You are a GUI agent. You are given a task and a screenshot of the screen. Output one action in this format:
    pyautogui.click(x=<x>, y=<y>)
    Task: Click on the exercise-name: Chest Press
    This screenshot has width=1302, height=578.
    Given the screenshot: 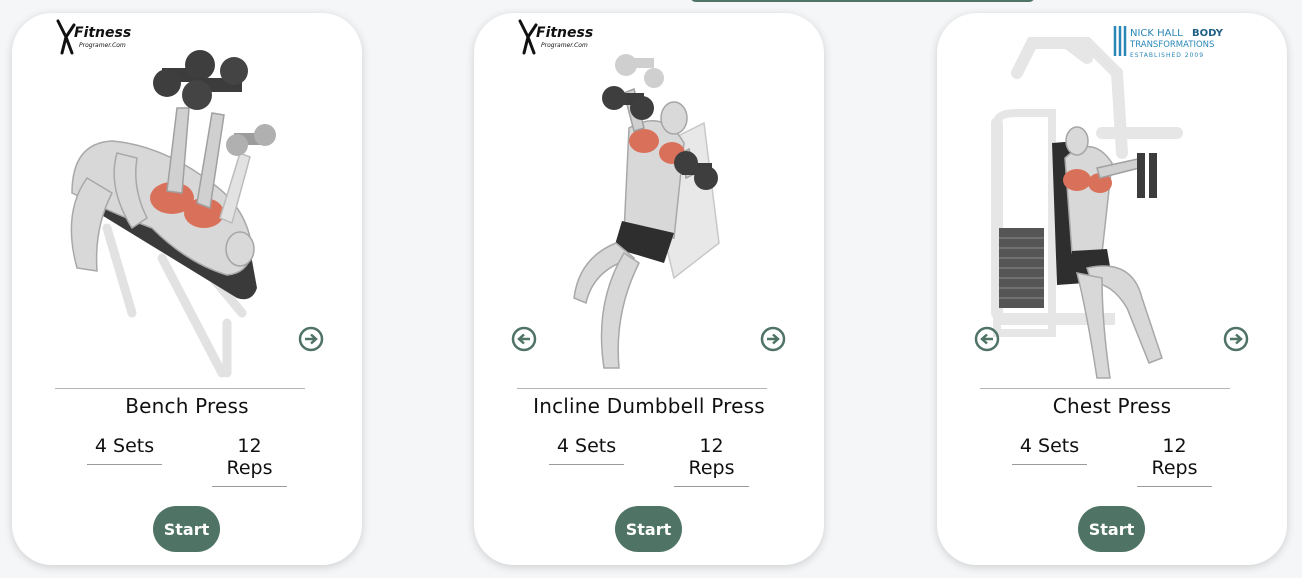 What is the action you would take?
    pyautogui.click(x=1112, y=406)
    